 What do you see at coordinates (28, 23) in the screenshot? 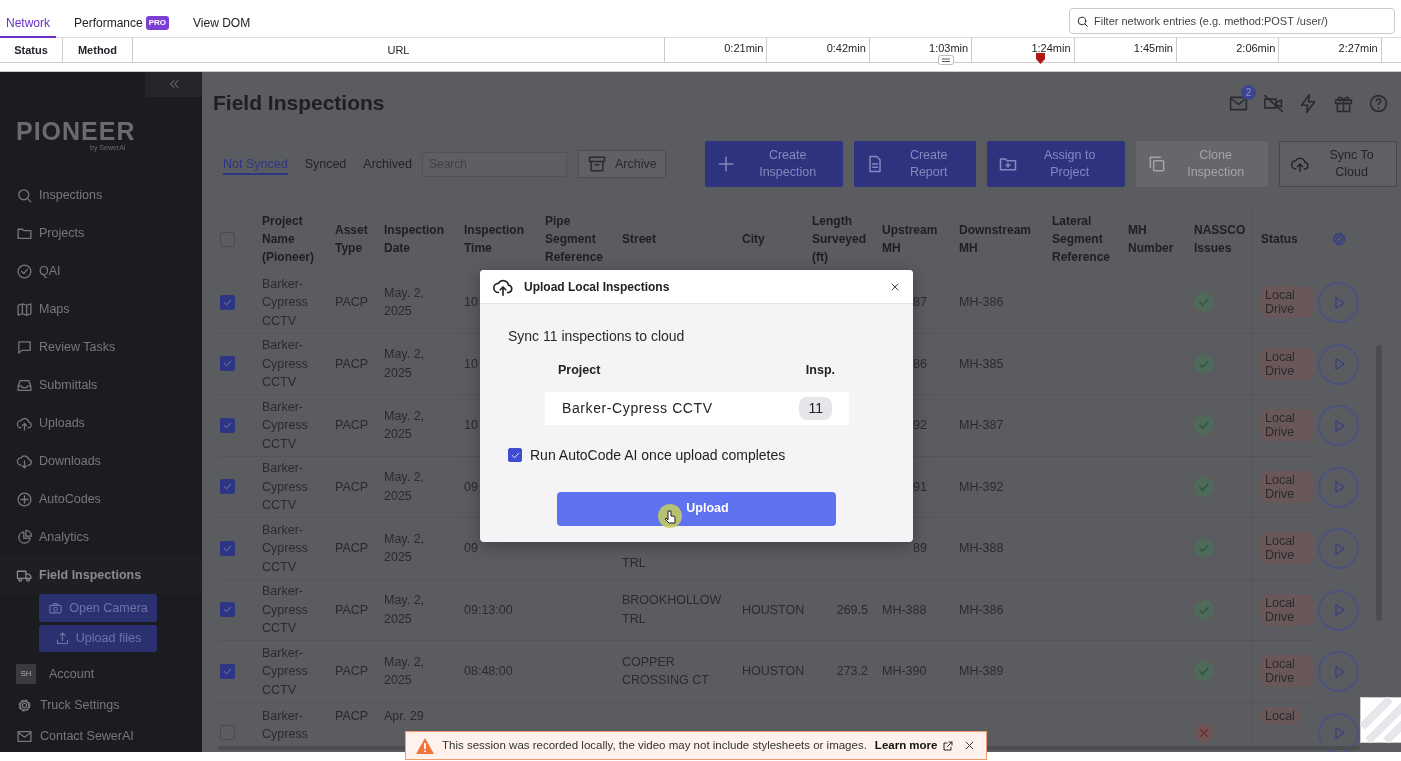
I see `devtools-tab: Network` at bounding box center [28, 23].